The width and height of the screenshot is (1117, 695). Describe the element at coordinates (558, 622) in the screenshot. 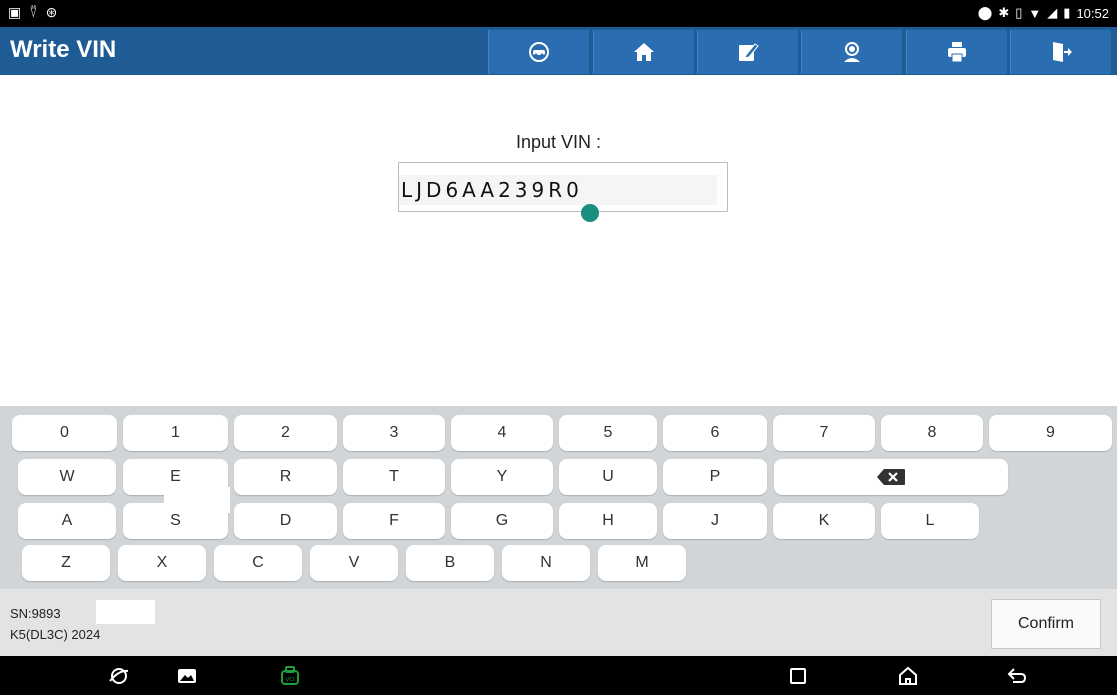

I see `footer-bar: SN:9893 K5(DL3C) 2024 Confirm` at that location.